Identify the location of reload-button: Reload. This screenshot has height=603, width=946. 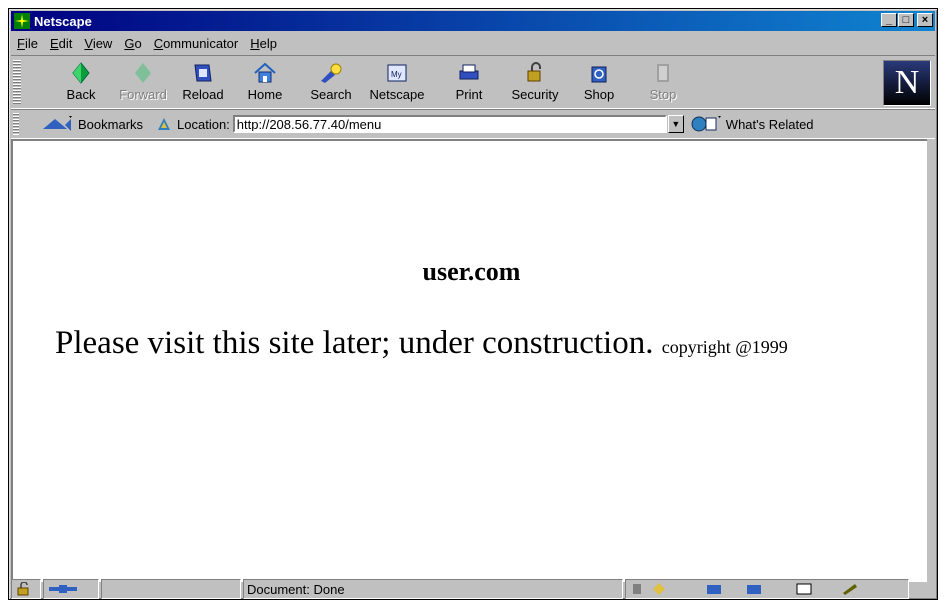
(203, 82).